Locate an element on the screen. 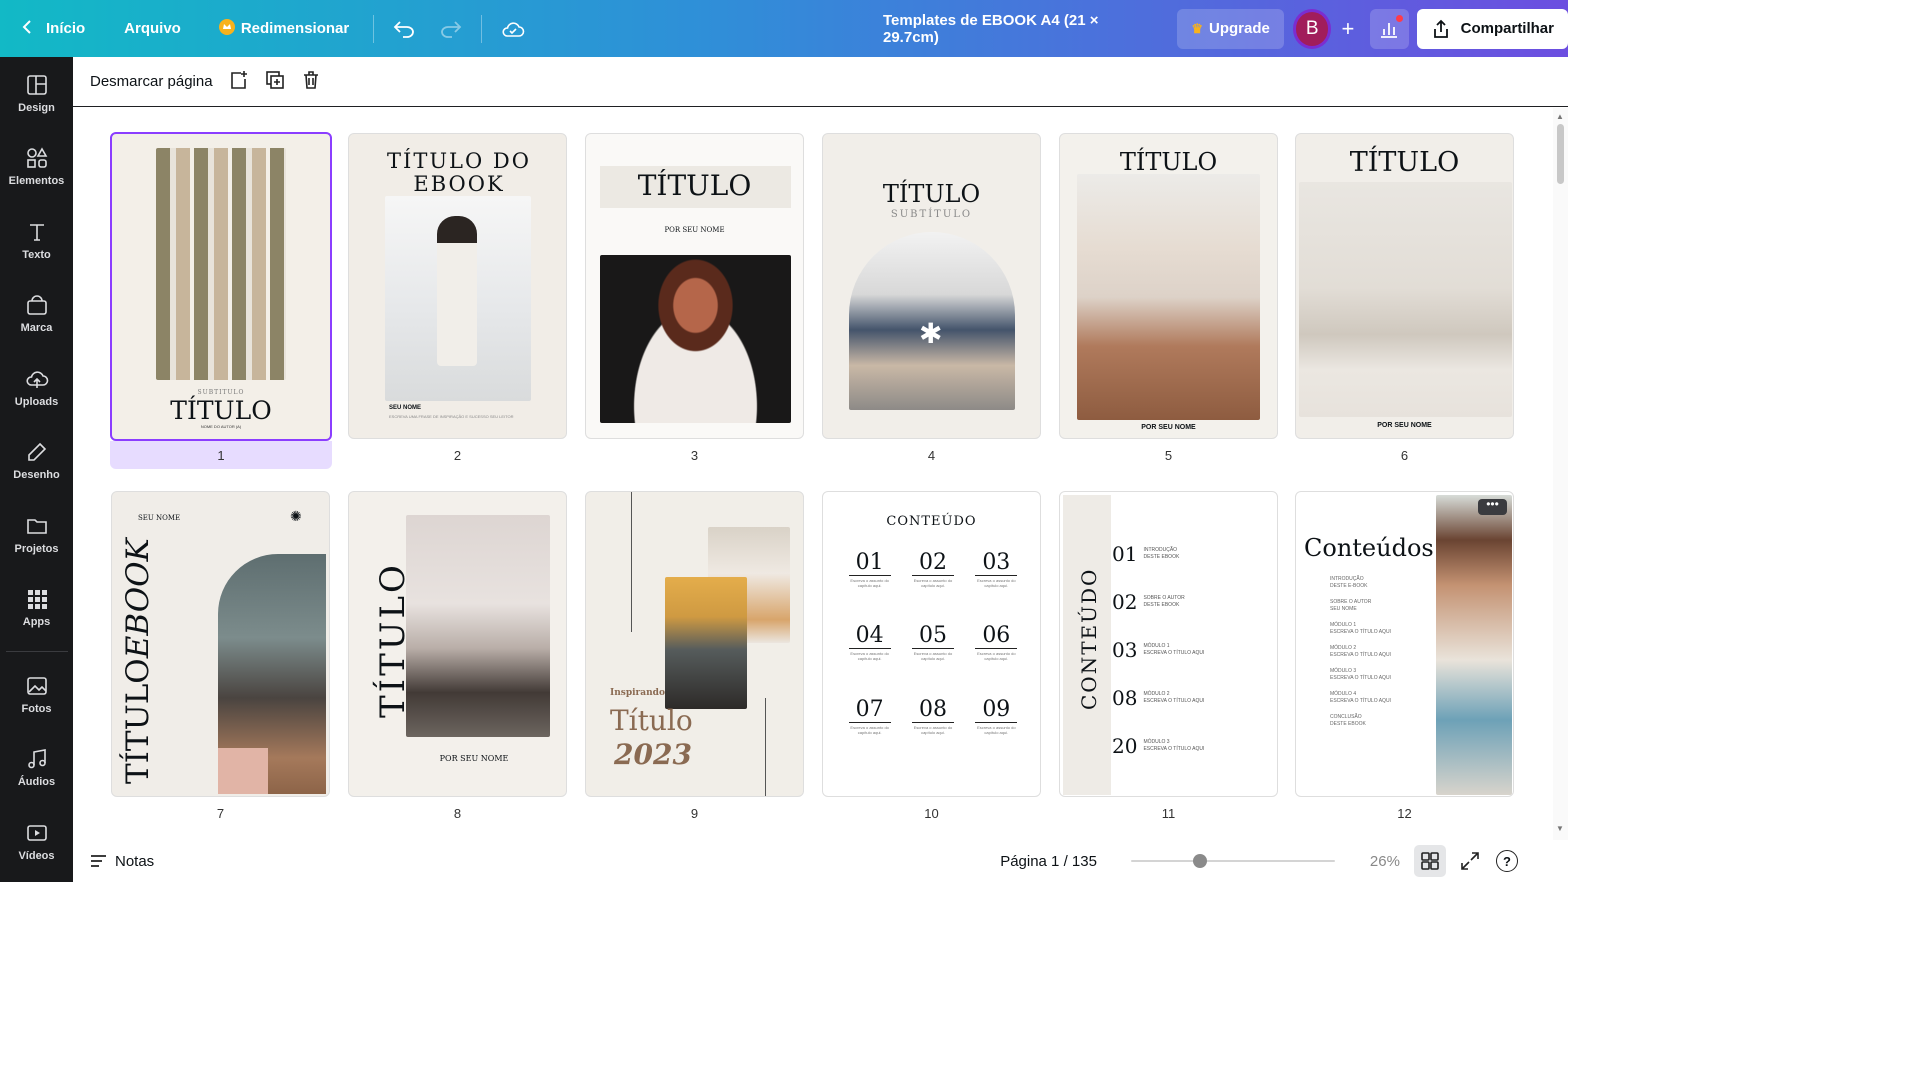 Image resolution: width=1920 pixels, height=1080 pixels. page-number-2: 2 is located at coordinates (457, 455).